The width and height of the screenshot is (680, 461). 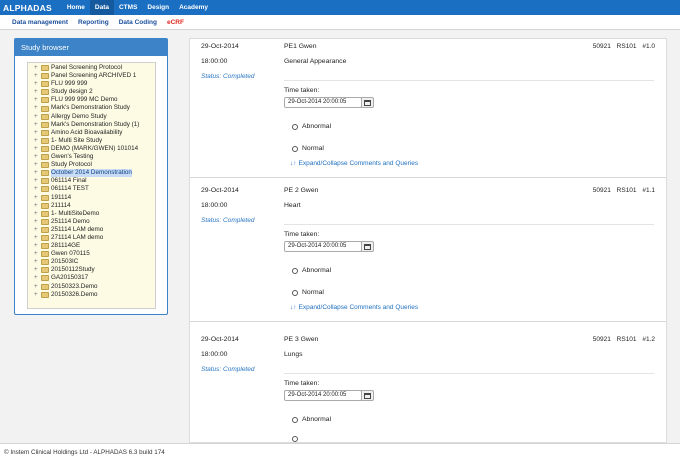 What do you see at coordinates (91, 133) in the screenshot?
I see `tree-item: + Amino Acid Bioavailability` at bounding box center [91, 133].